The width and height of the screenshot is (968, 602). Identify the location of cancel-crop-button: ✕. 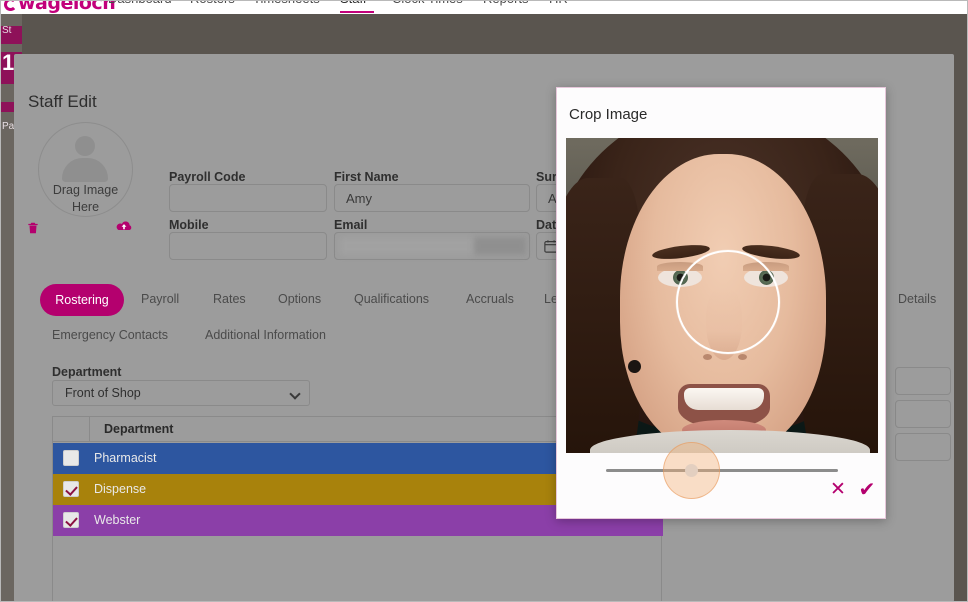
(838, 489).